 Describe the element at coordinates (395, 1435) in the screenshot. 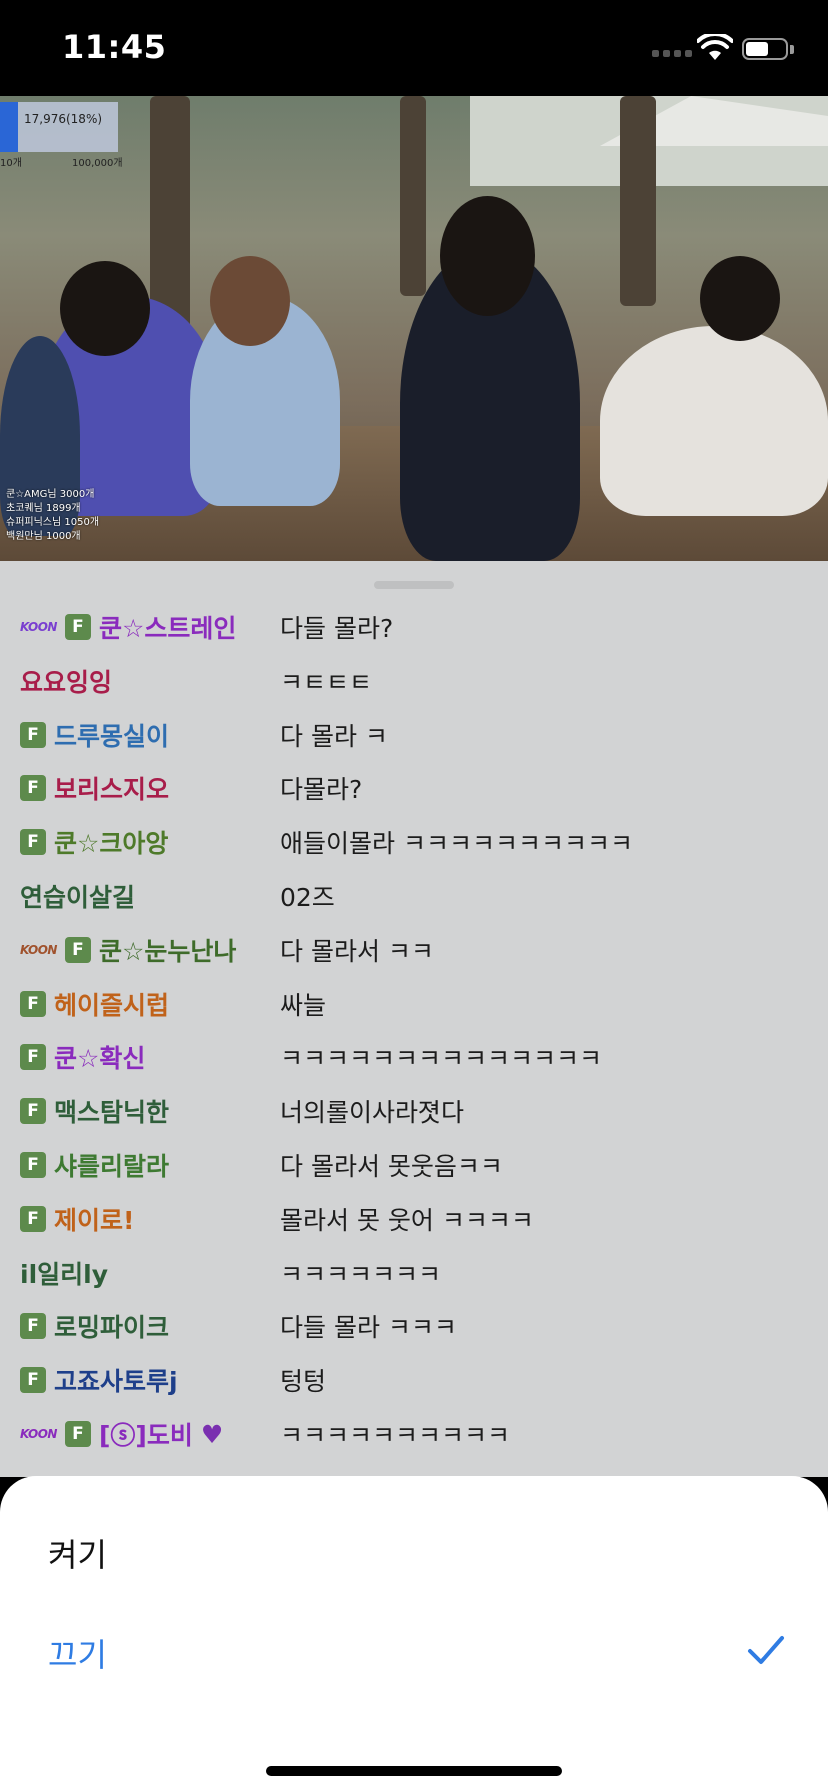

I see `chat-text: ㅋㅋㅋㅋㅋㅋㅋㅋㅋㅋ` at that location.